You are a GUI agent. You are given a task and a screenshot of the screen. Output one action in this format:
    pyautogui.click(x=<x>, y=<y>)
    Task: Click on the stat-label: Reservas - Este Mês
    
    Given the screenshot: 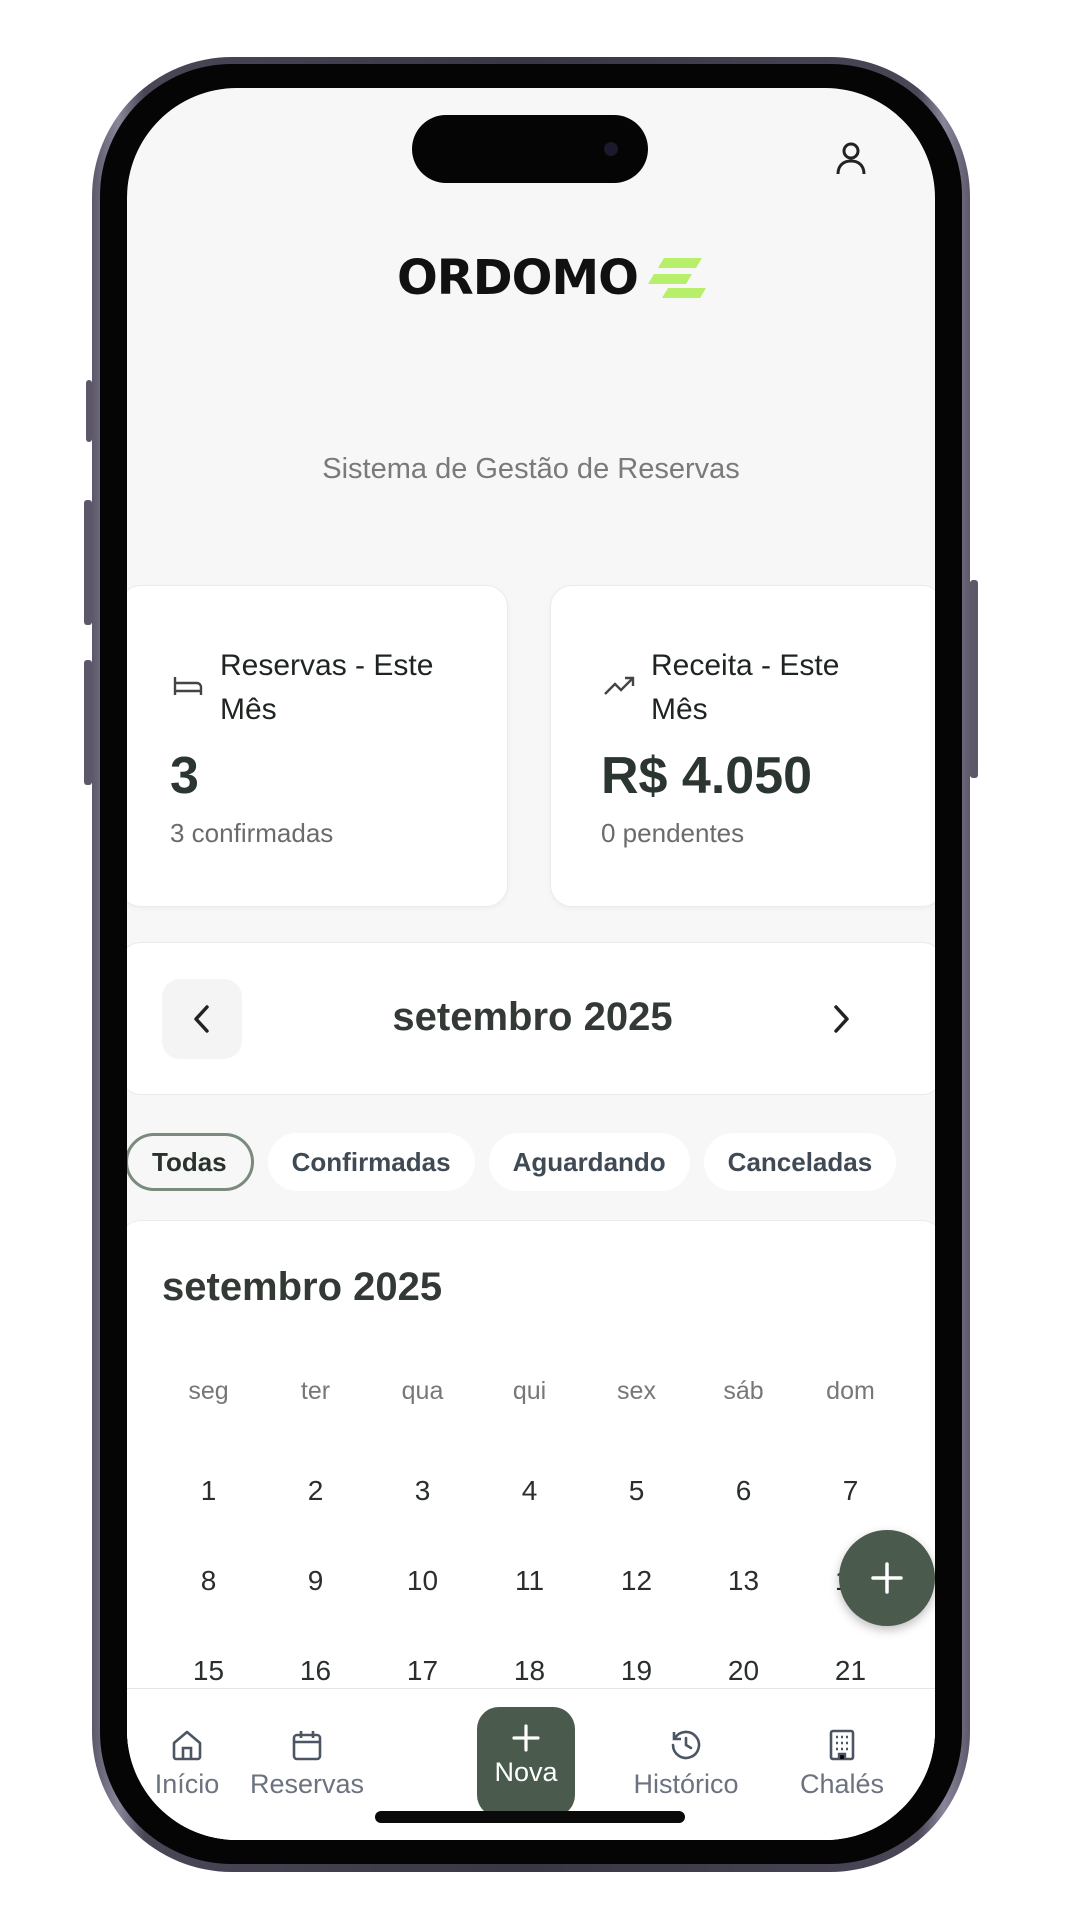 What is the action you would take?
    pyautogui.click(x=327, y=687)
    